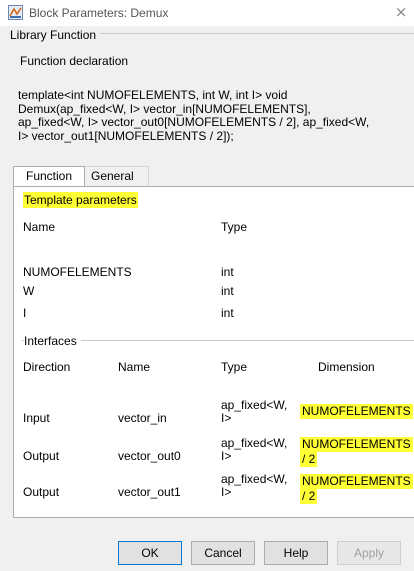 The height and width of the screenshot is (571, 414). Describe the element at coordinates (234, 227) in the screenshot. I see `template-header-type: Type` at that location.